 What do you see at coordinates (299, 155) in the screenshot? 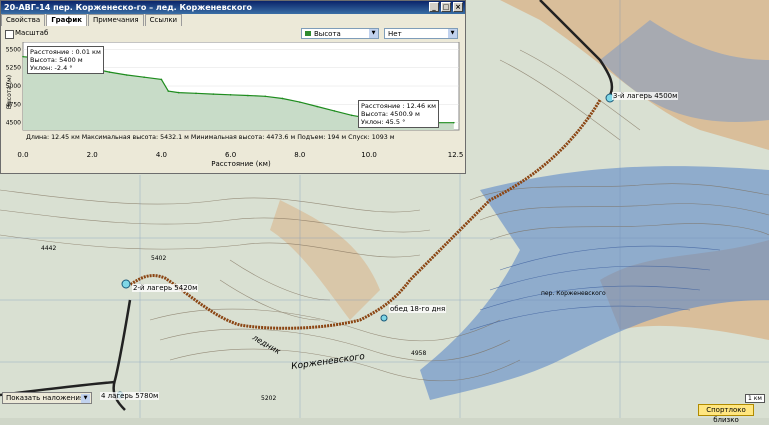
I see `x-tick-label: 8.0` at bounding box center [299, 155].